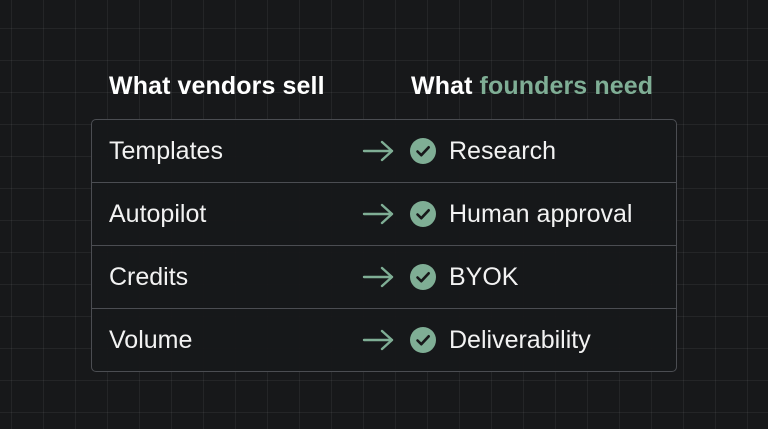  I want to click on comparison-row: Volume Deliverability, so click(384, 340).